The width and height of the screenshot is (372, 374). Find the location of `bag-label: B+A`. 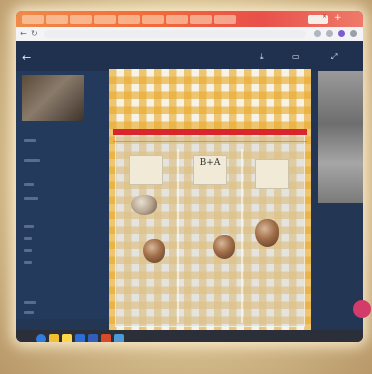

bag-label: B+A is located at coordinates (210, 170).